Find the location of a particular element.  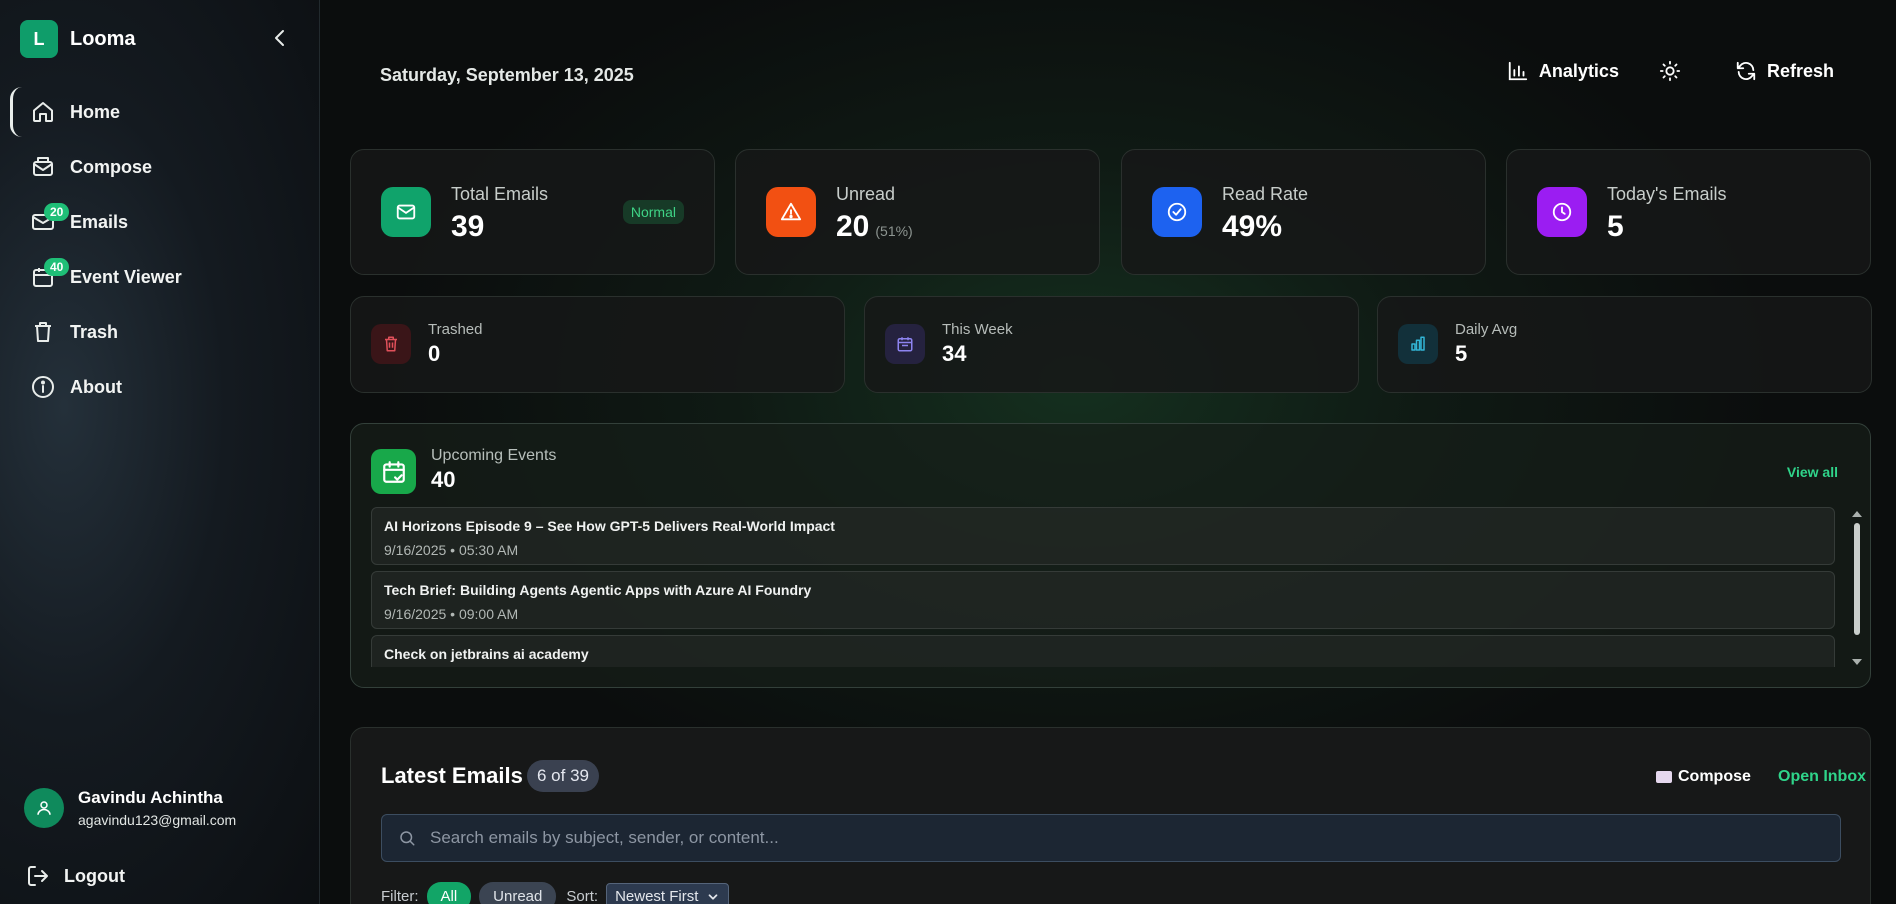

sort-value: Newest First is located at coordinates (657, 896).